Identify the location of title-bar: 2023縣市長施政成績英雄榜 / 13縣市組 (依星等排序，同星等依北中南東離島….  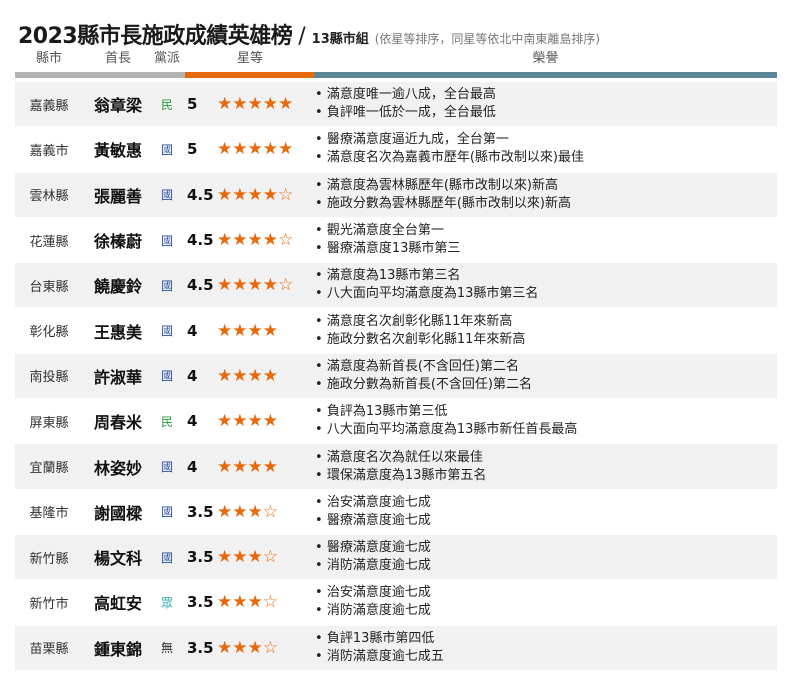
(309, 34).